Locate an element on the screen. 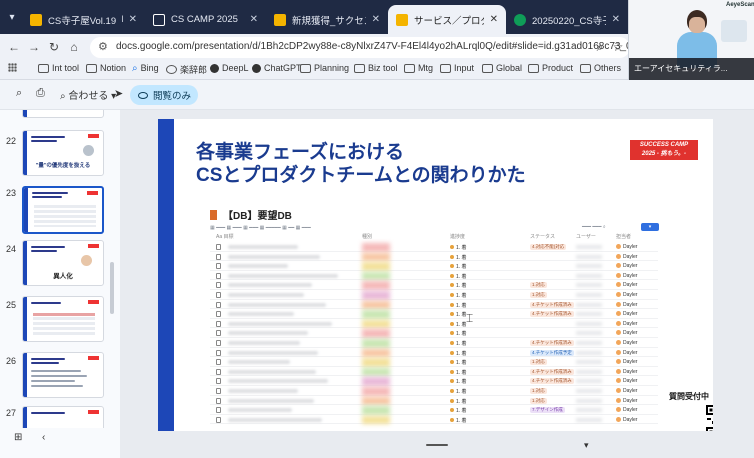 The image size is (754, 458). dictionary-icon is located at coordinates (171, 69).